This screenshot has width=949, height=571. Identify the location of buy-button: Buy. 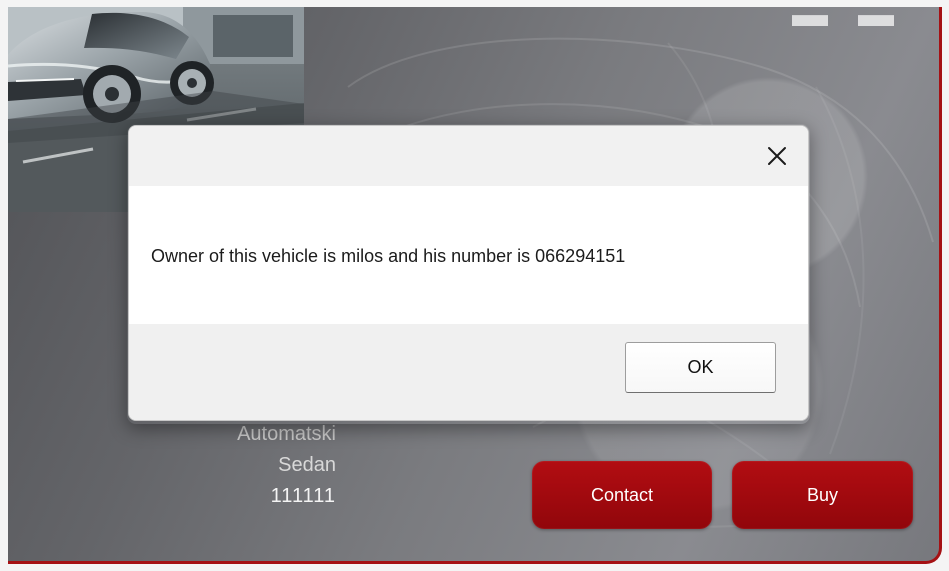
(822, 495).